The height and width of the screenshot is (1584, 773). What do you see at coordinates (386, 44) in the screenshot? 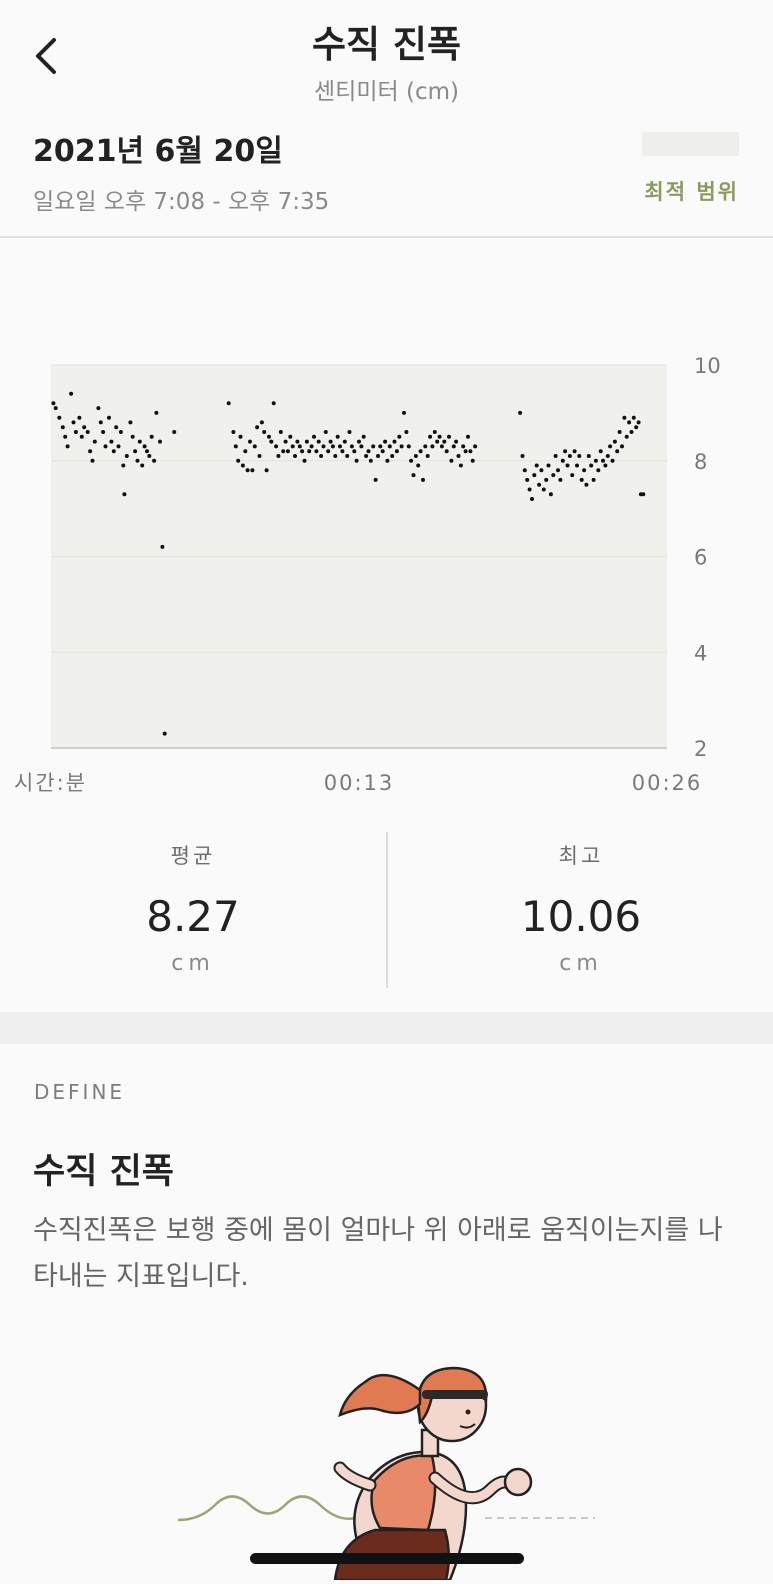
I see `page-title: 수직 진폭` at bounding box center [386, 44].